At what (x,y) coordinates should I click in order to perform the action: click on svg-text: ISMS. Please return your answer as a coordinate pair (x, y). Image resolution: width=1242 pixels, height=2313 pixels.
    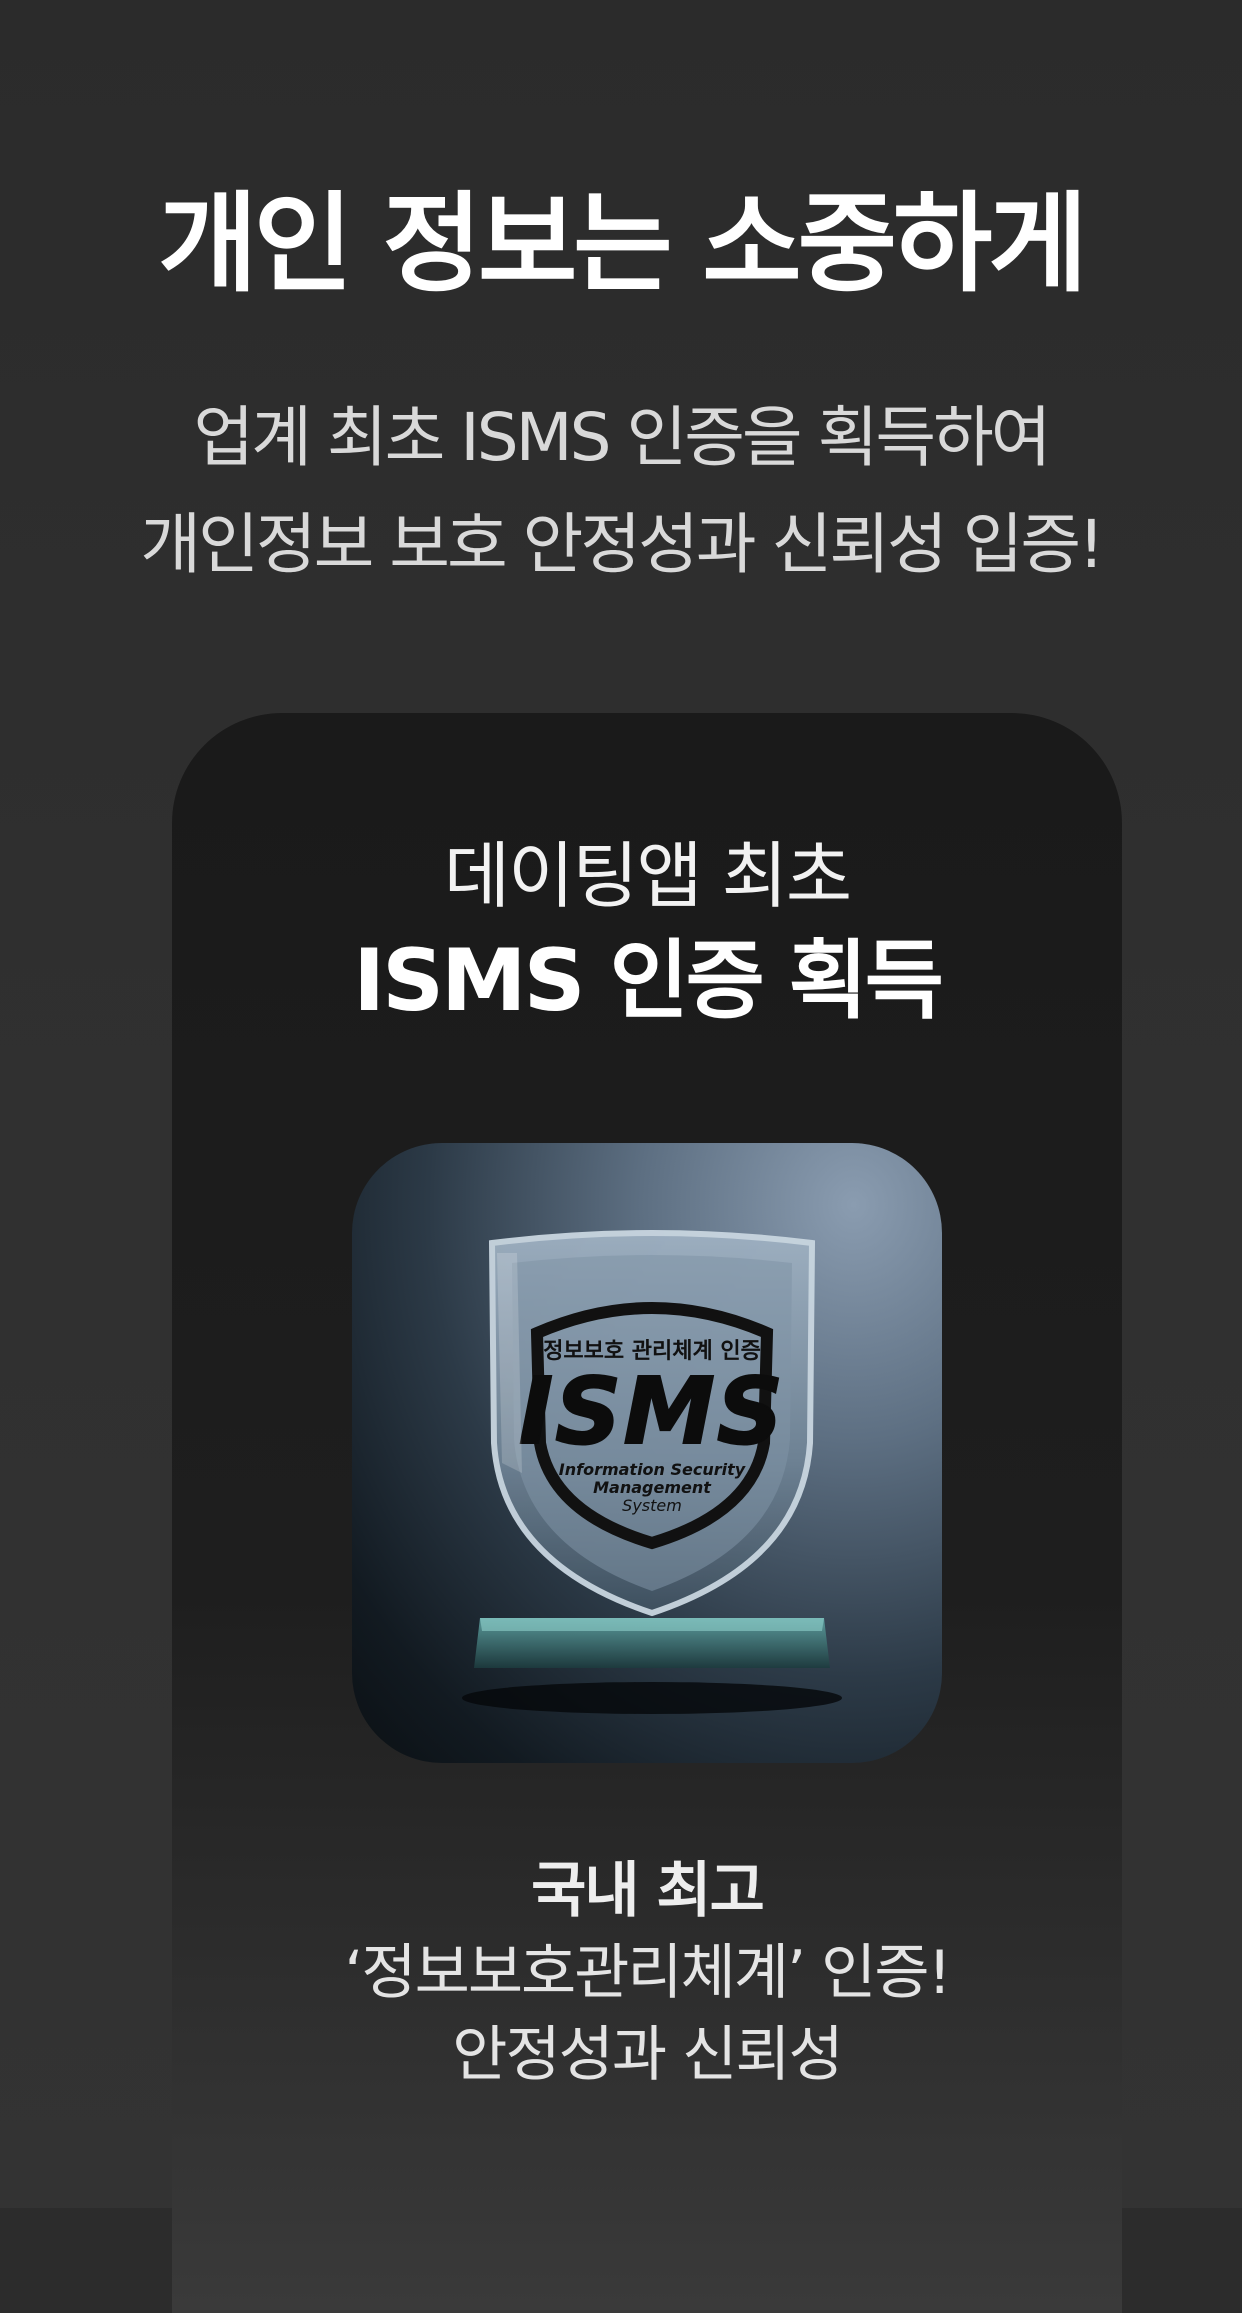
    Looking at the image, I should click on (652, 1411).